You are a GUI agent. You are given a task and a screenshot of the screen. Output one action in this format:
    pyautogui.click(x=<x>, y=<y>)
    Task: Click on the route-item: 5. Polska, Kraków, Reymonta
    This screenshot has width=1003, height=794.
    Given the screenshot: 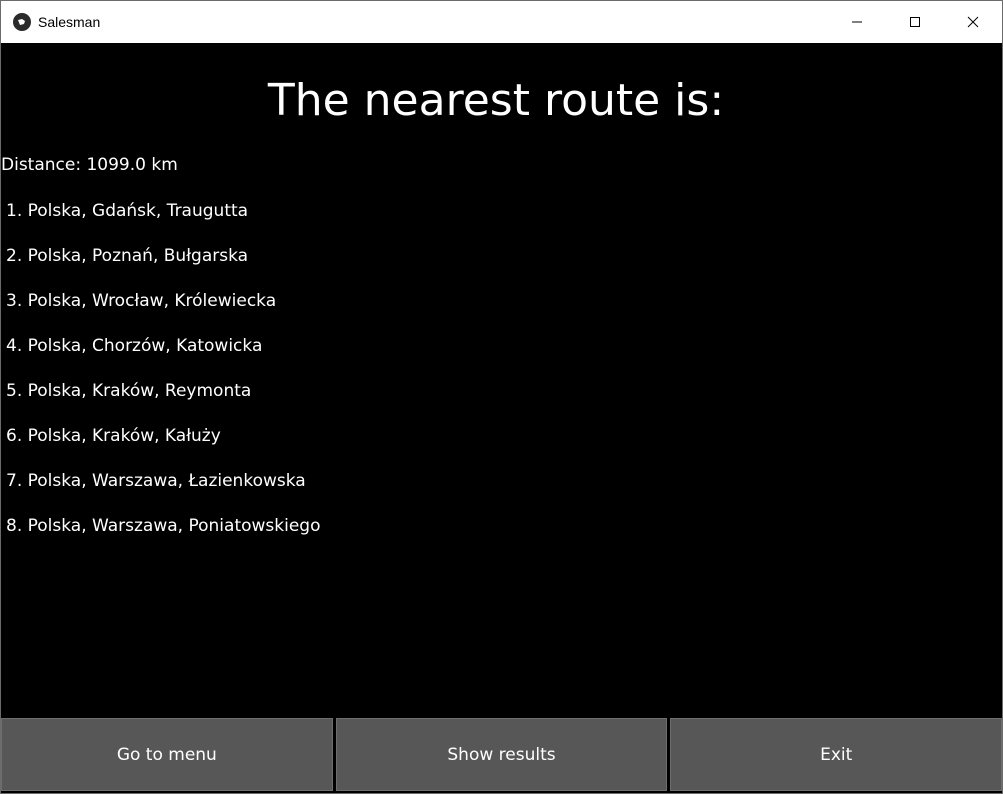 What is the action you would take?
    pyautogui.click(x=129, y=391)
    